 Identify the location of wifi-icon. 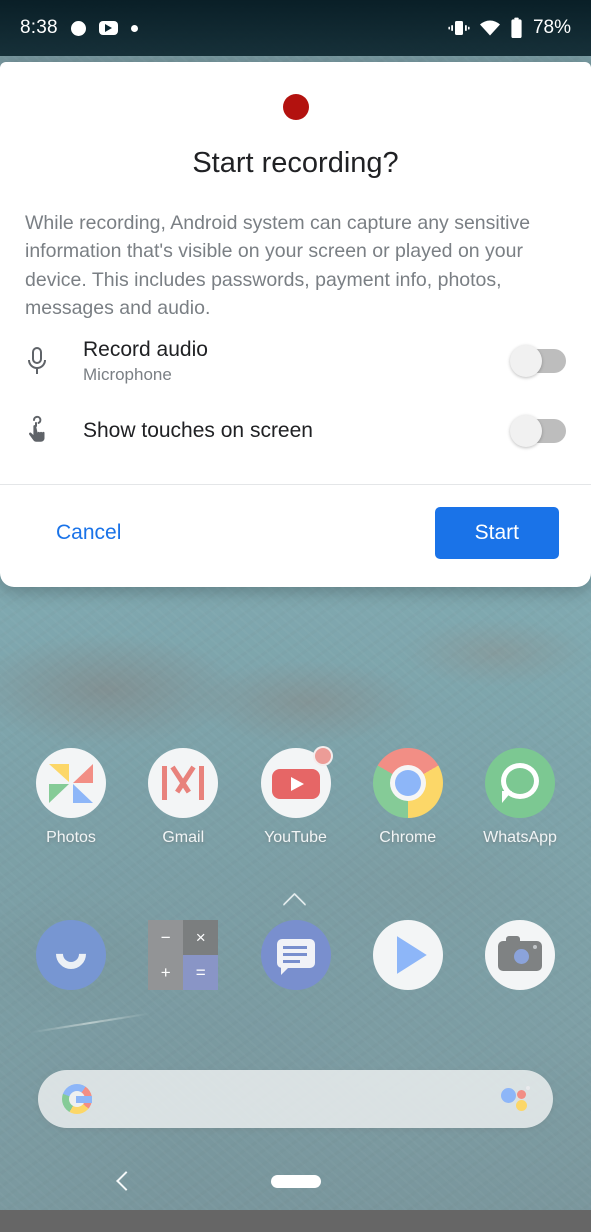
(489, 28).